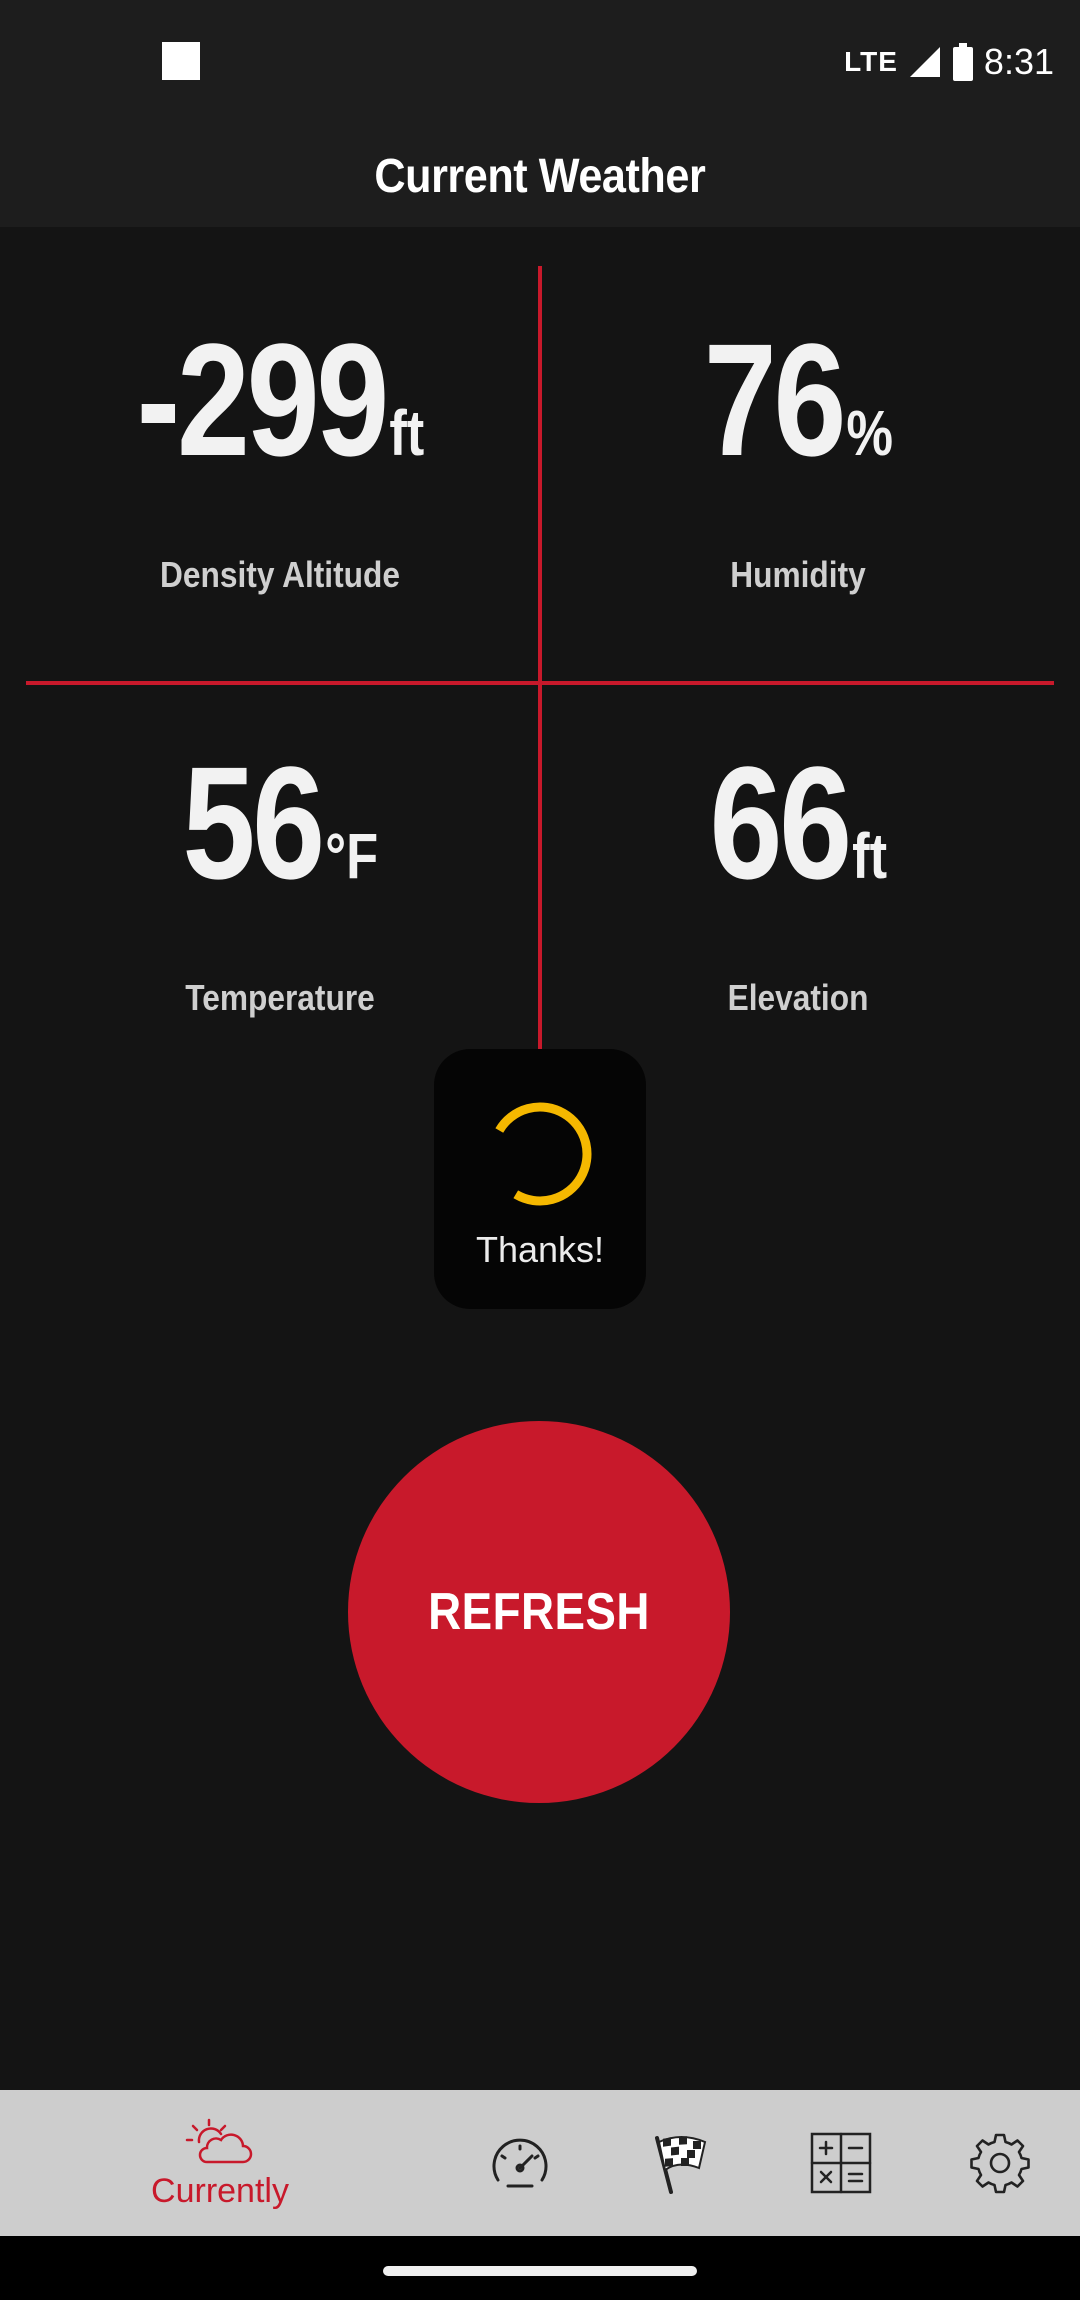 The image size is (1080, 2300). I want to click on metric-value: 76 %, so click(797, 400).